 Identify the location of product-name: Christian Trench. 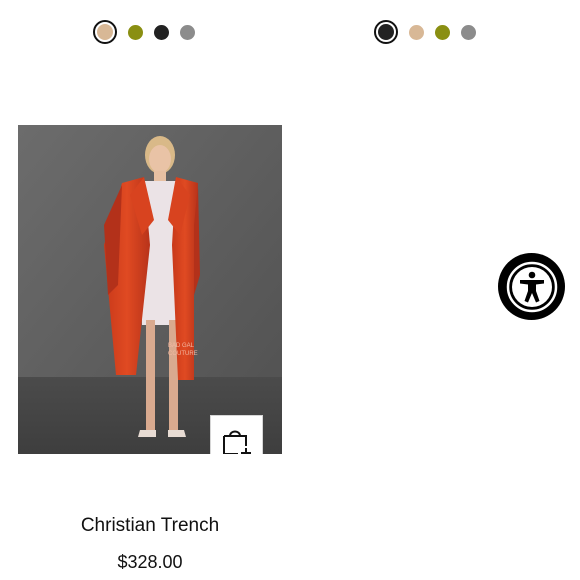
(150, 526).